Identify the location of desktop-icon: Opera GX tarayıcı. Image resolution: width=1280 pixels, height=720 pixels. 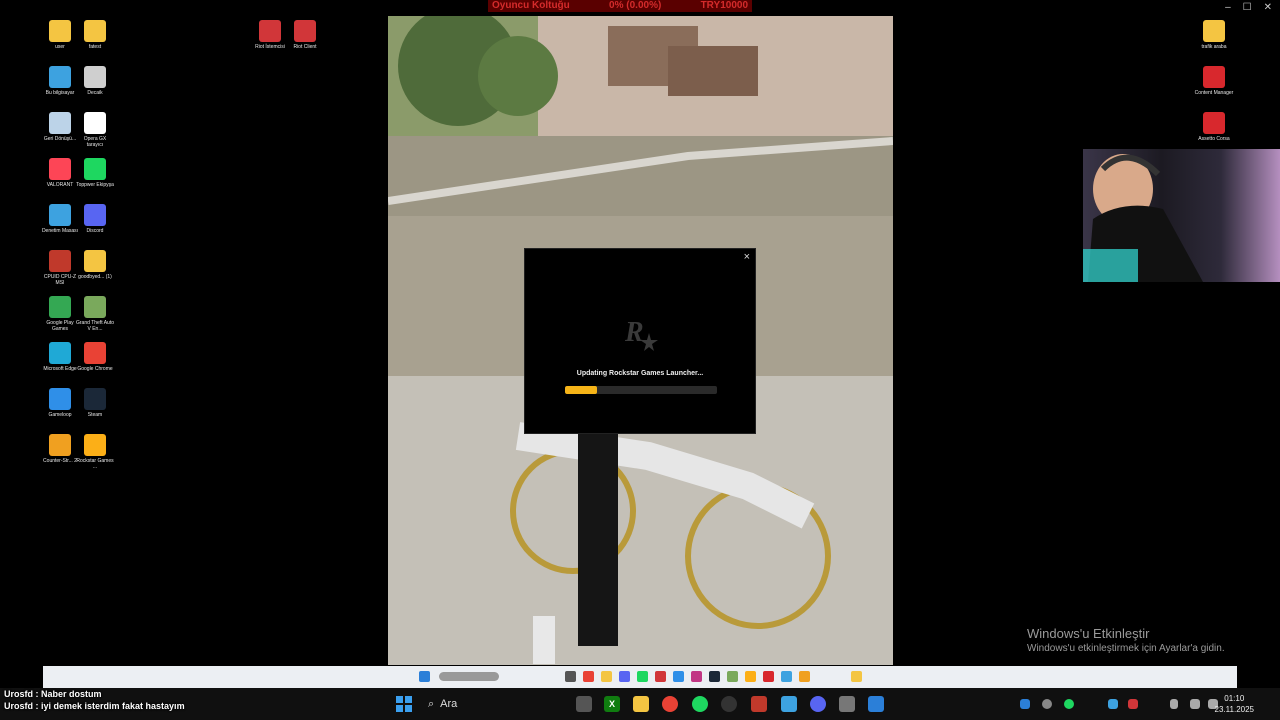
(95, 130).